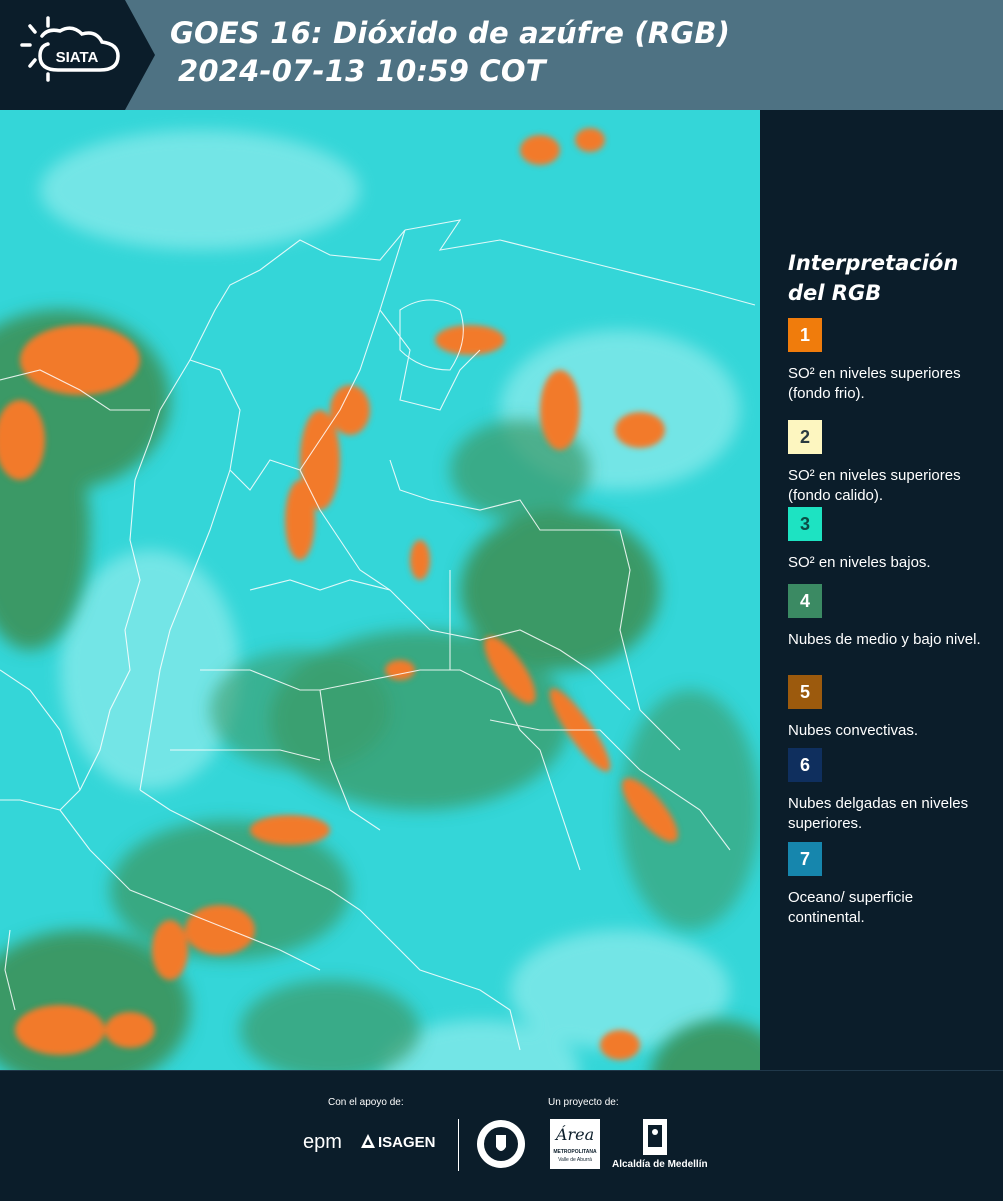 The width and height of the screenshot is (1003, 1201). Describe the element at coordinates (884, 639) in the screenshot. I see `legend-label: Nubes de medio y bajo nivel.` at that location.